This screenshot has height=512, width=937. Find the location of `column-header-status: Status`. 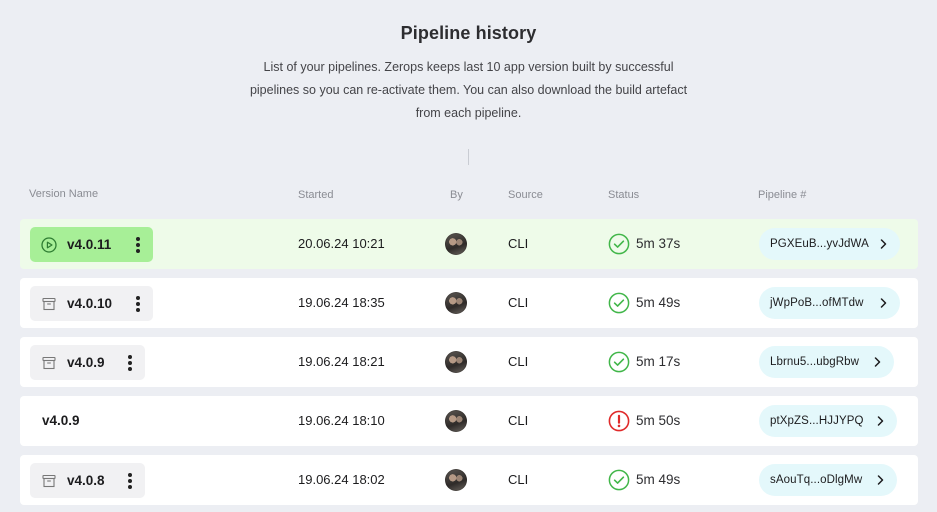

column-header-status: Status is located at coordinates (624, 195).